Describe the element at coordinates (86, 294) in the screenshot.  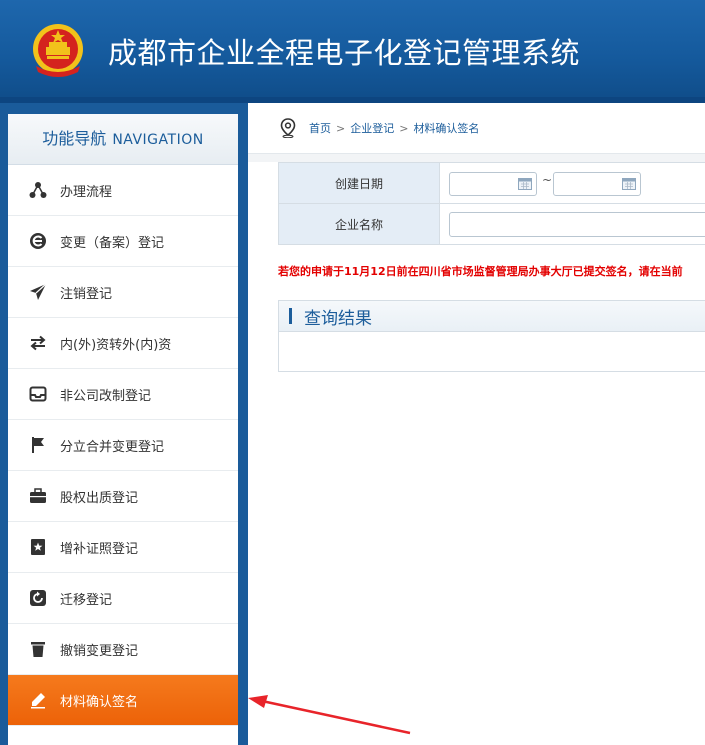
I see `sidebar-item-label: 注销登记` at that location.